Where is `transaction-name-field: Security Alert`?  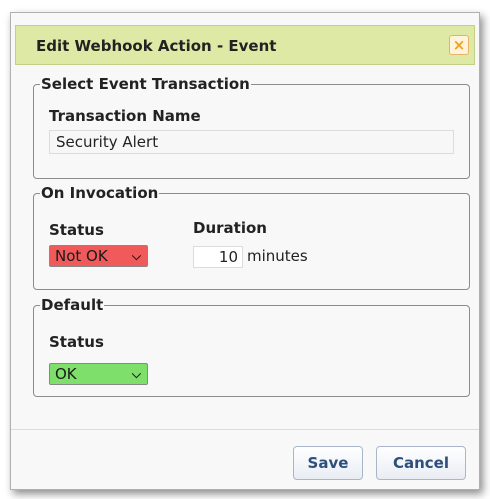
transaction-name-field: Security Alert is located at coordinates (251, 142).